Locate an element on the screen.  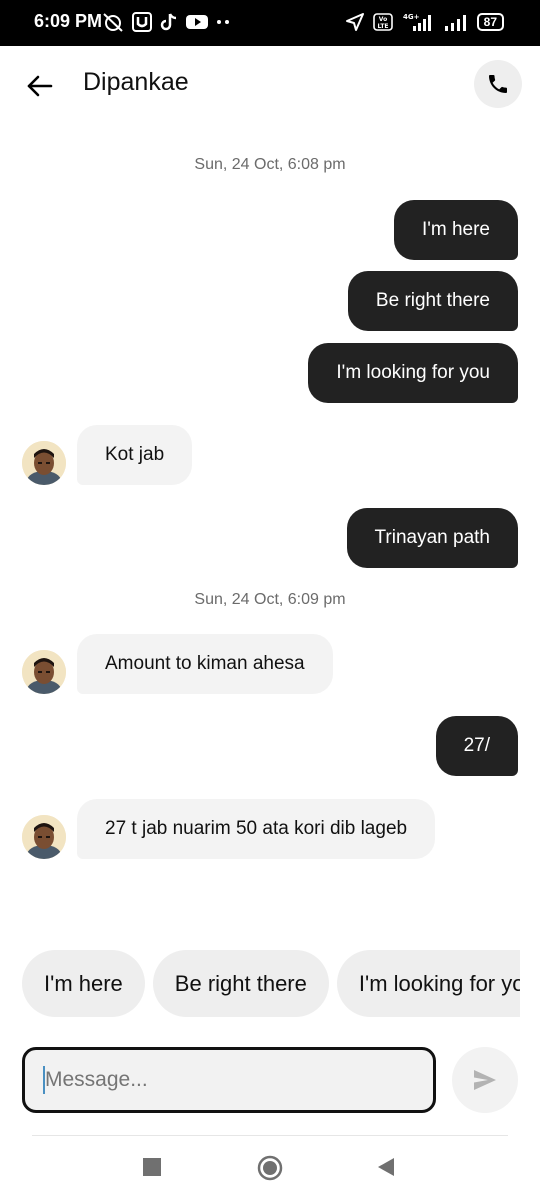
status-bar: 6:09 PM Vo LTE 4G+ 87 is located at coordinates (270, 23).